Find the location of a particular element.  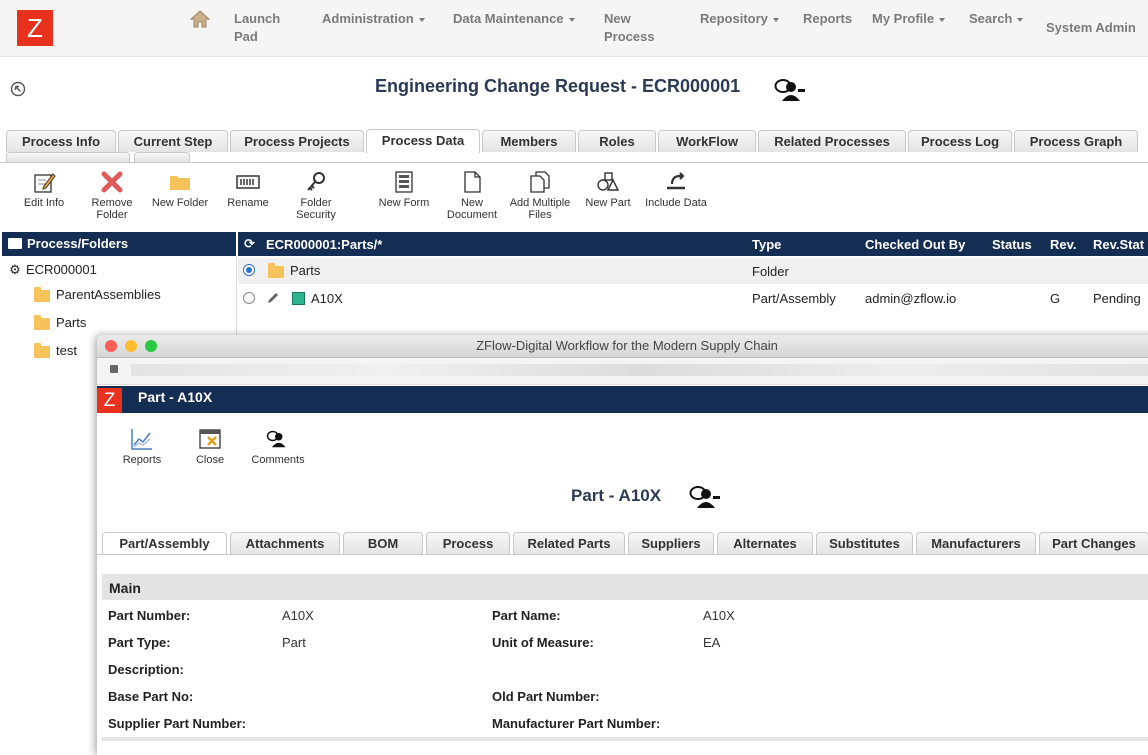

new-form-button: New Form is located at coordinates (404, 189).